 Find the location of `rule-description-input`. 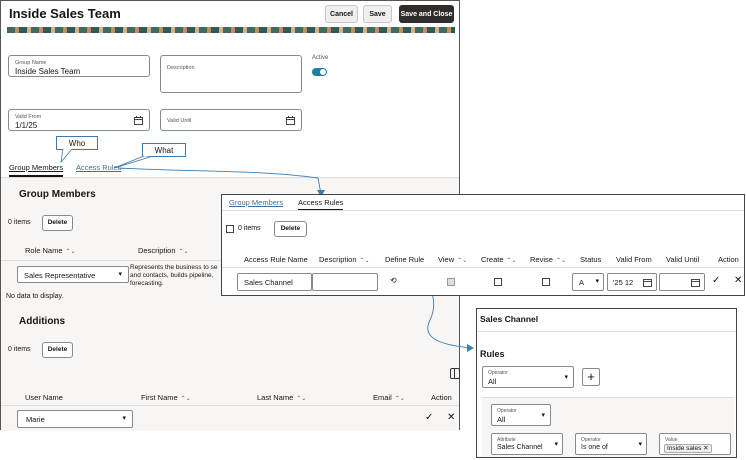

rule-description-input is located at coordinates (345, 282).